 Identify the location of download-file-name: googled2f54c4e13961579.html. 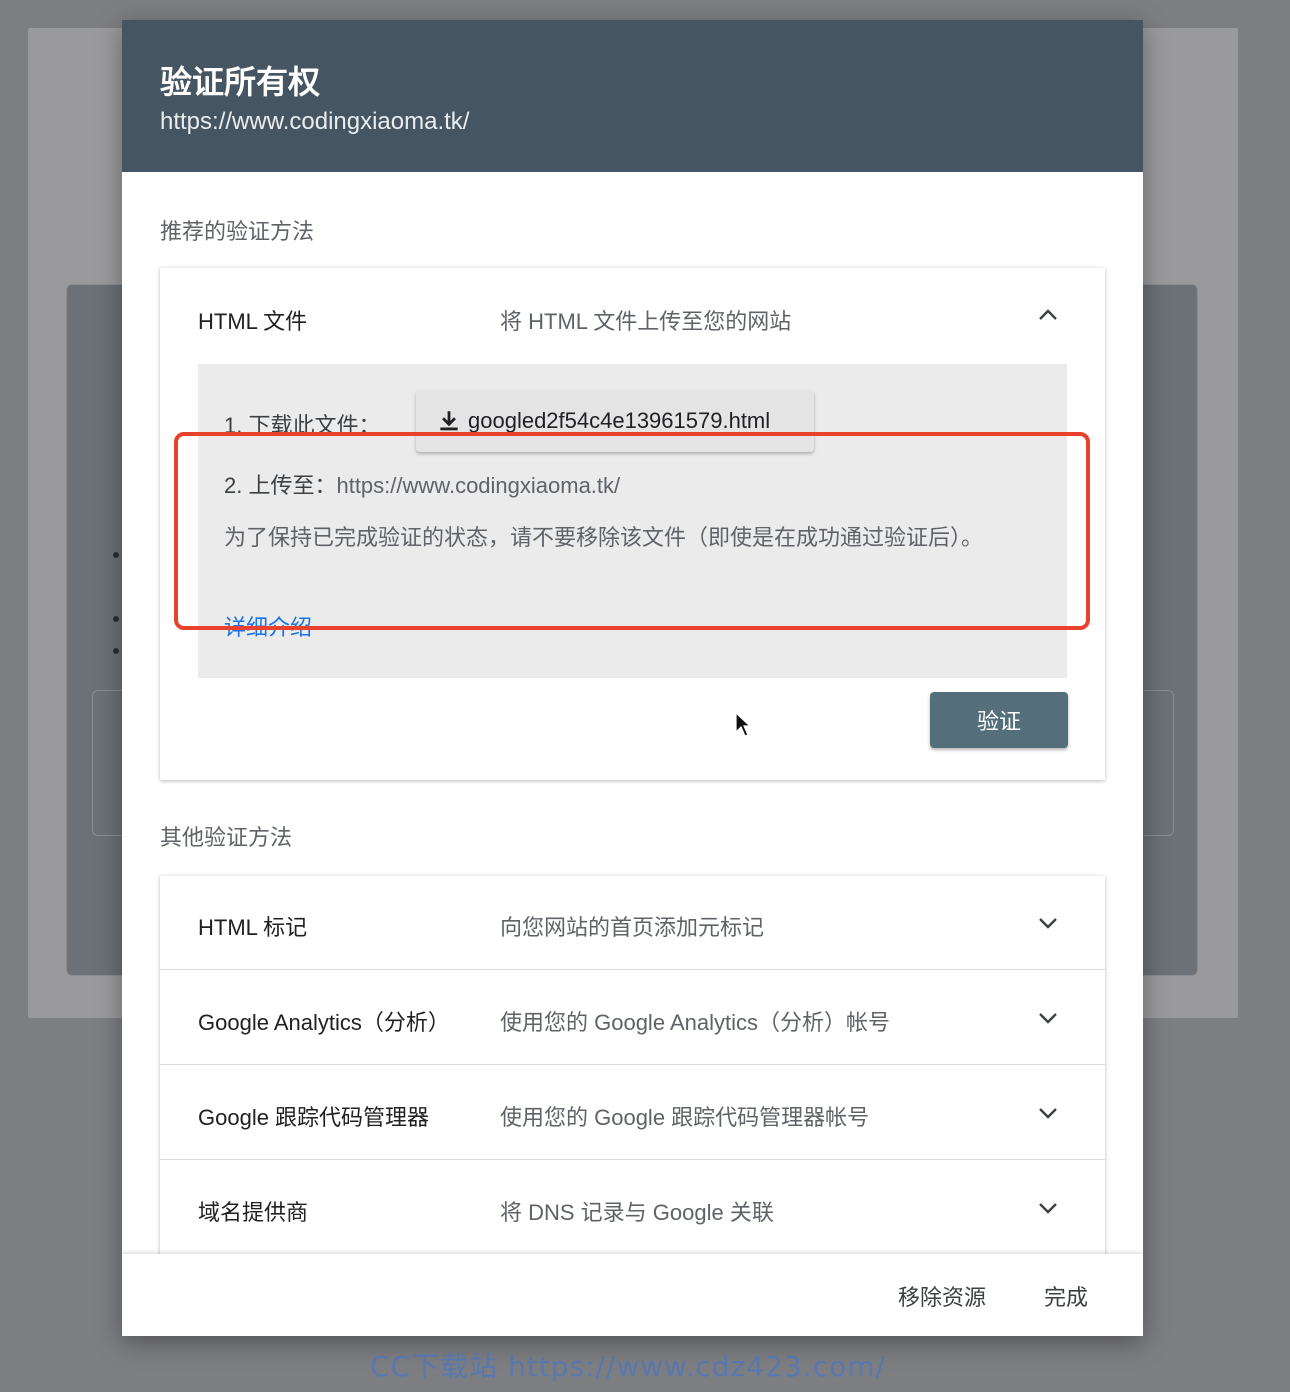
(619, 420).